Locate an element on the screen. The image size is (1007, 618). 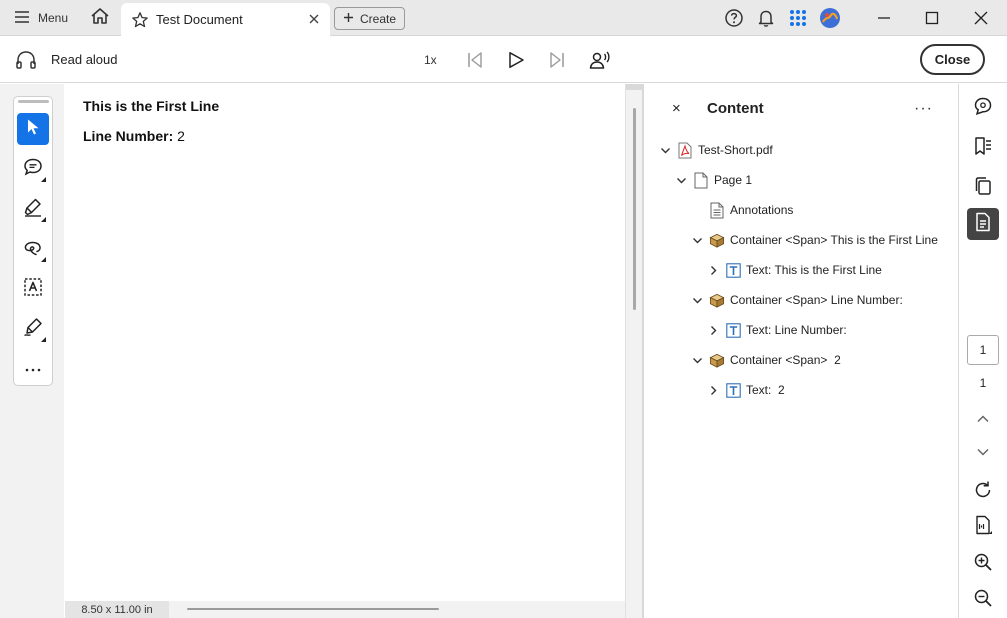
zoom-in-icon is located at coordinates (983, 564).